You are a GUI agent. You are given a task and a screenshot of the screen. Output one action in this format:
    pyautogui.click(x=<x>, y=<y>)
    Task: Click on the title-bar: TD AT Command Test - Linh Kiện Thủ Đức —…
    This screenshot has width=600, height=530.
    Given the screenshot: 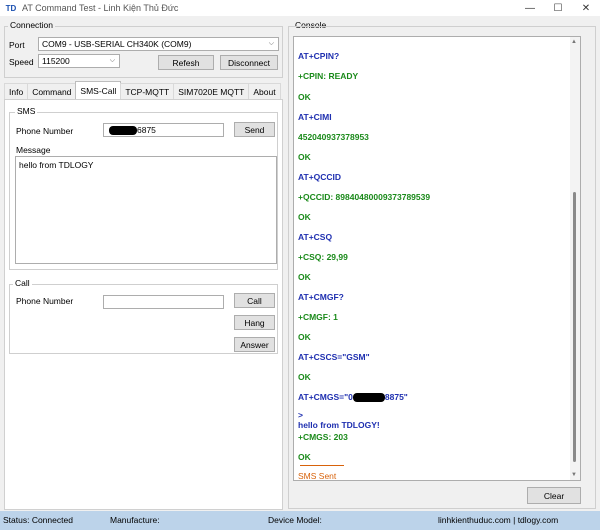 What is the action you would take?
    pyautogui.click(x=300, y=8)
    